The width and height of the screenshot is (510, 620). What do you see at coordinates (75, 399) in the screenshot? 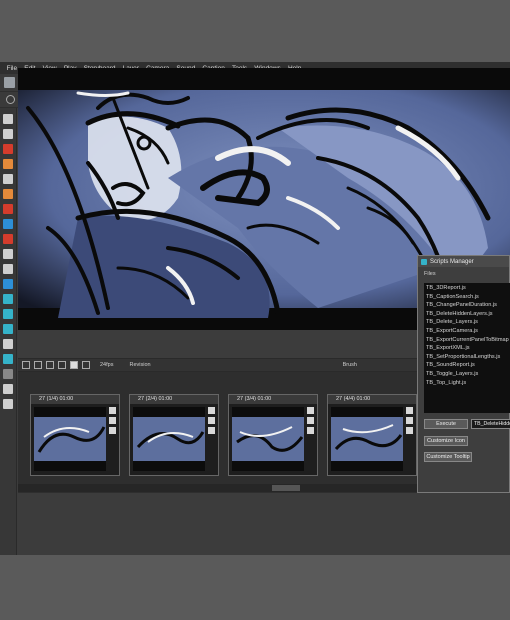
I see `panel-label: 27 (1/4) 01:00` at bounding box center [75, 399].